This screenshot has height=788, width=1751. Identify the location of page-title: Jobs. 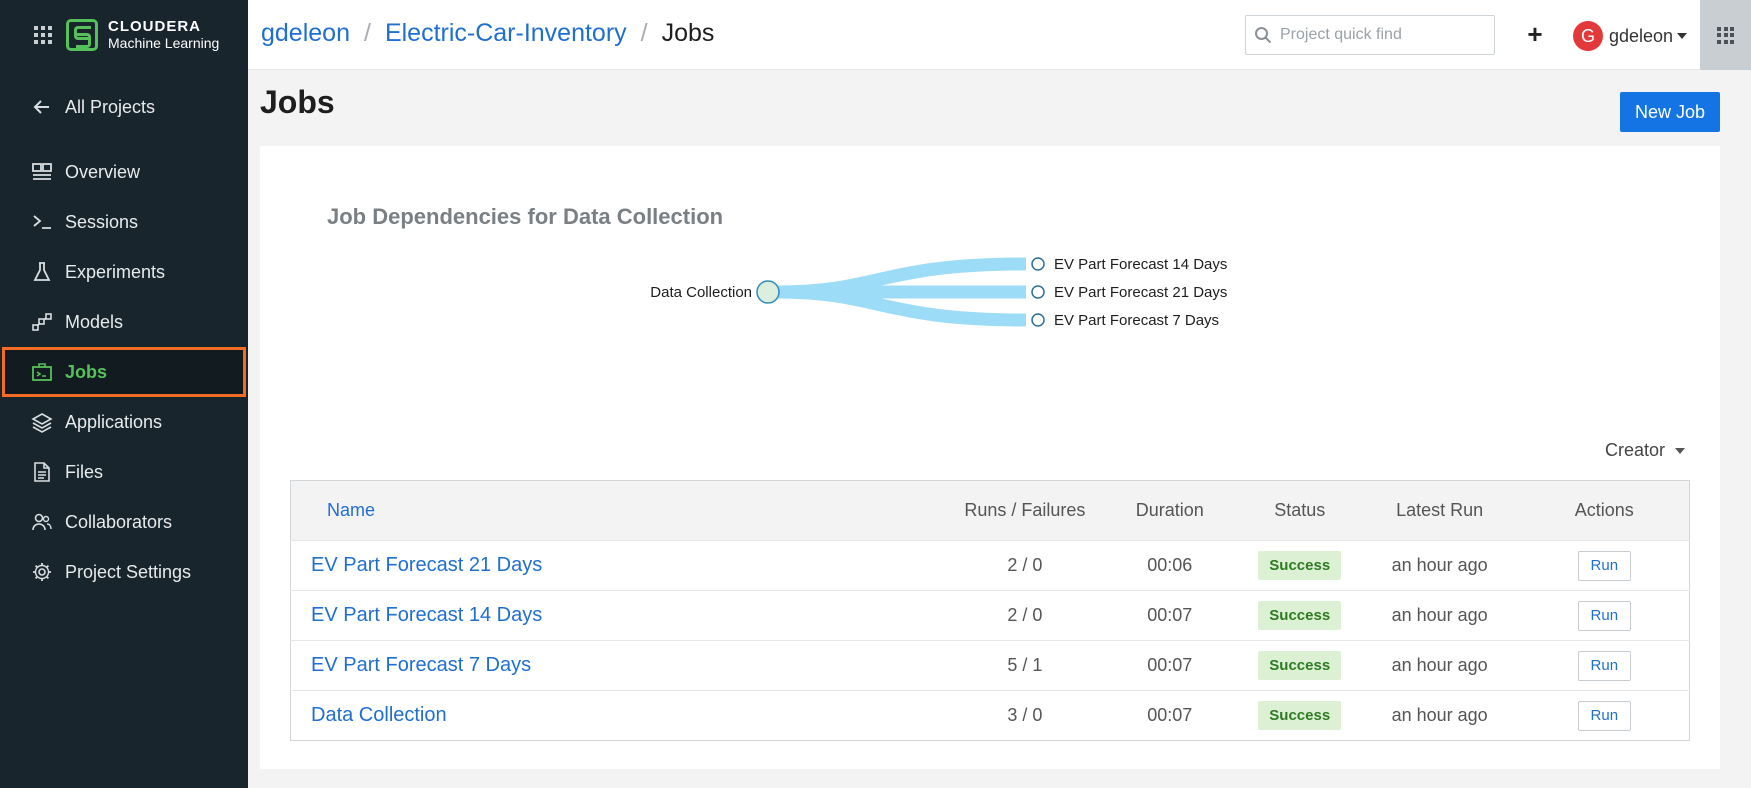
(297, 102).